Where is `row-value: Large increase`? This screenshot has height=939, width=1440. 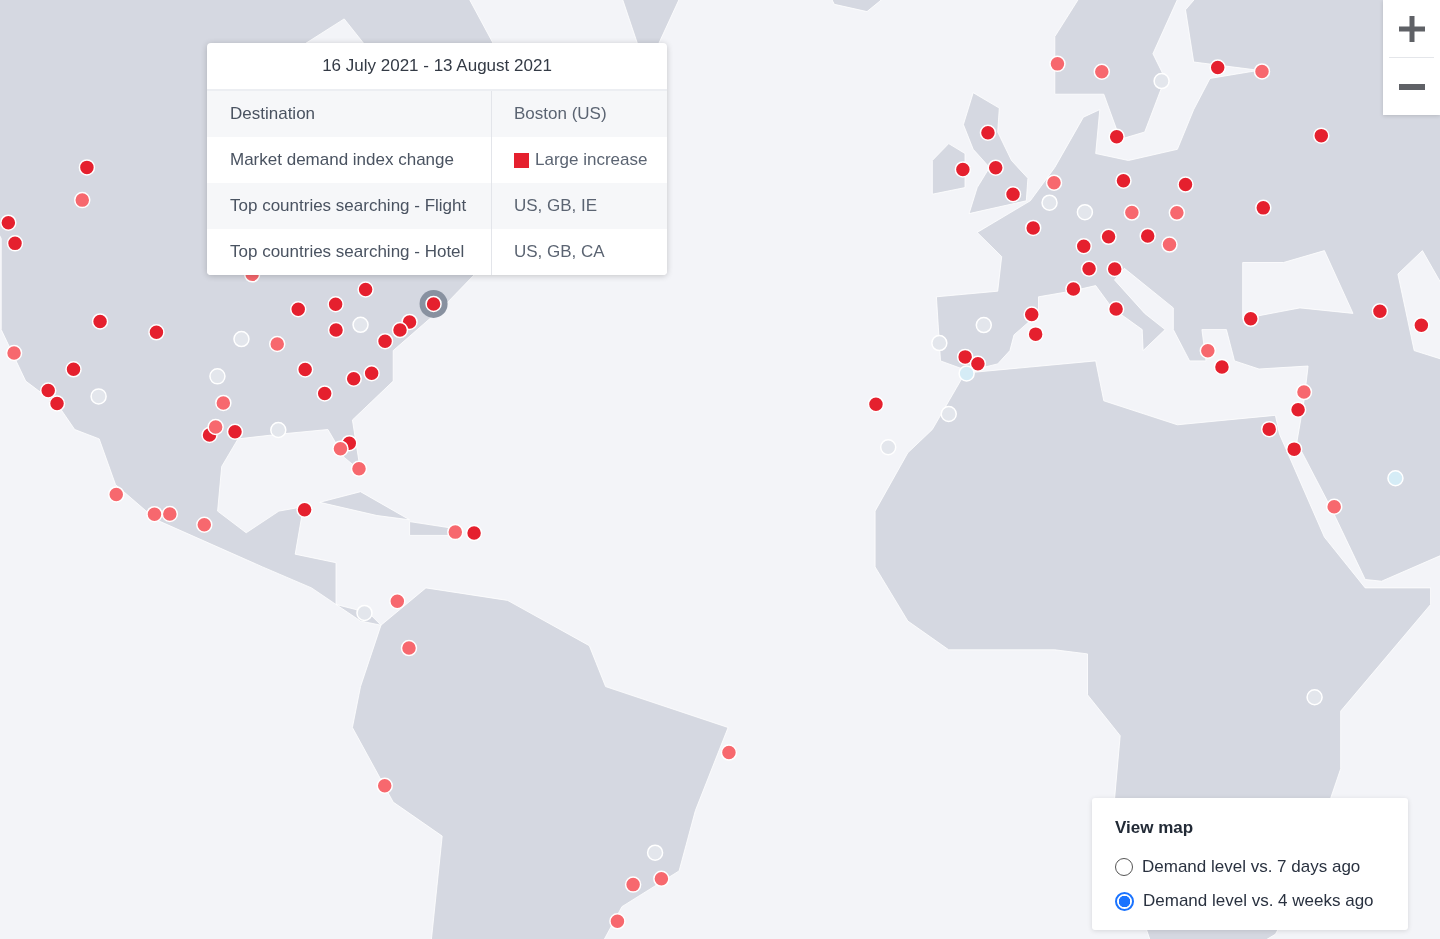
row-value: Large increase is located at coordinates (591, 160).